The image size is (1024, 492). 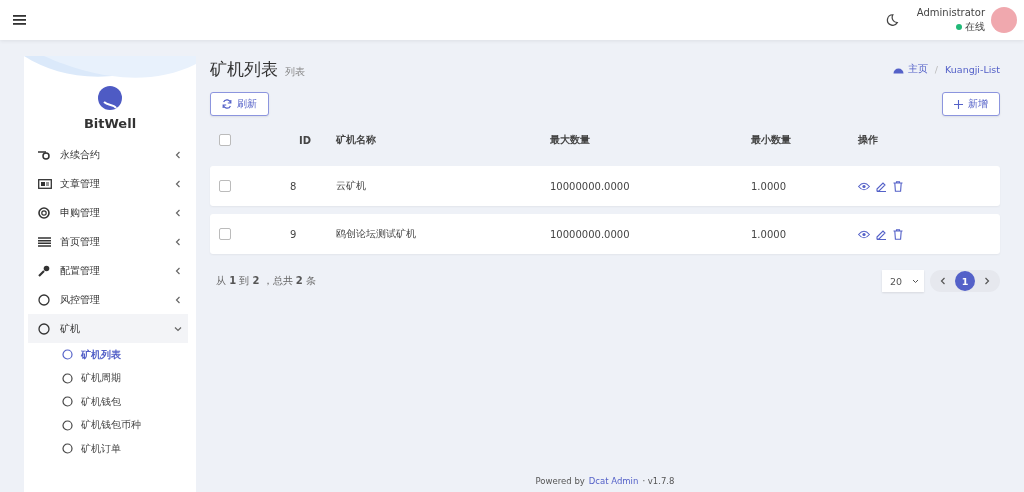 What do you see at coordinates (110, 98) in the screenshot?
I see `logo-icon` at bounding box center [110, 98].